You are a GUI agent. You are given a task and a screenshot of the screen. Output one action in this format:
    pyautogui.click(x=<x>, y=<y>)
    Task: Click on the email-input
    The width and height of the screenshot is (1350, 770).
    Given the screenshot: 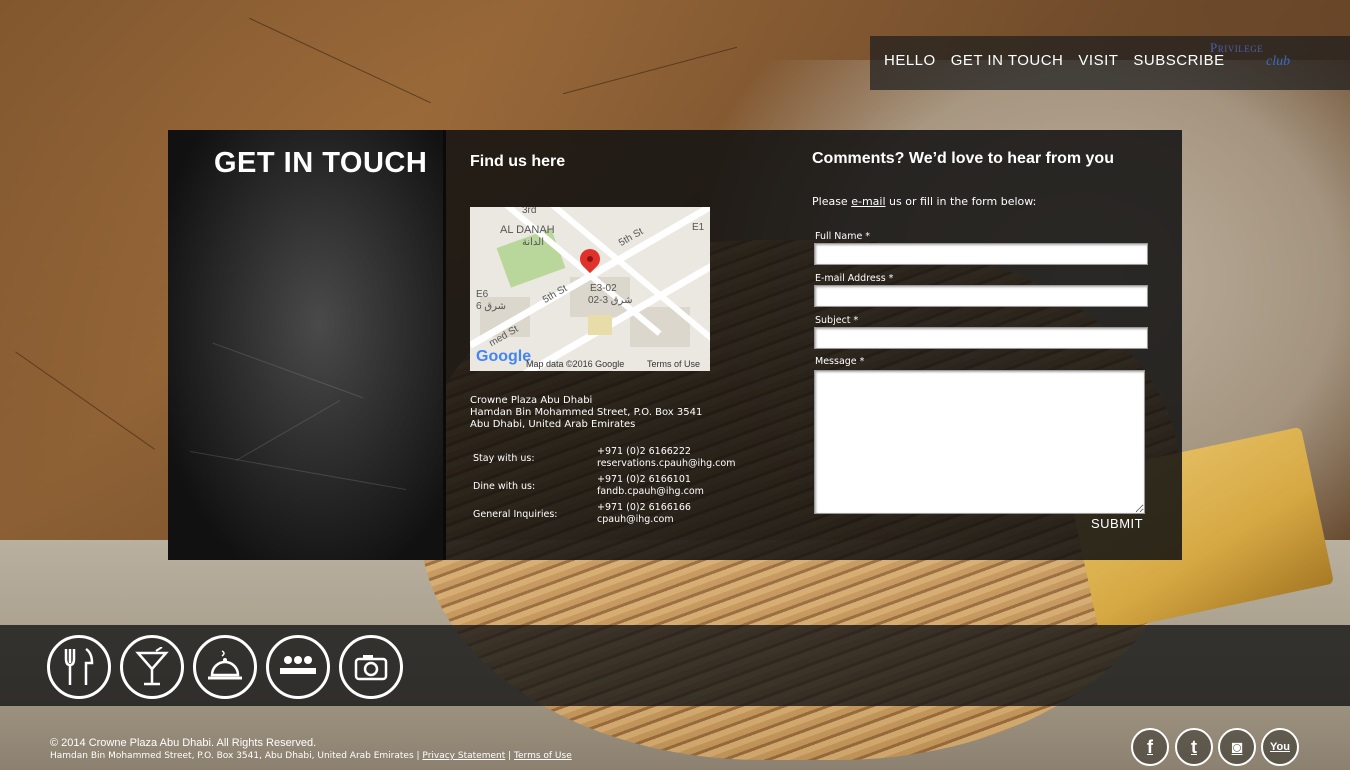 What is the action you would take?
    pyautogui.click(x=981, y=296)
    